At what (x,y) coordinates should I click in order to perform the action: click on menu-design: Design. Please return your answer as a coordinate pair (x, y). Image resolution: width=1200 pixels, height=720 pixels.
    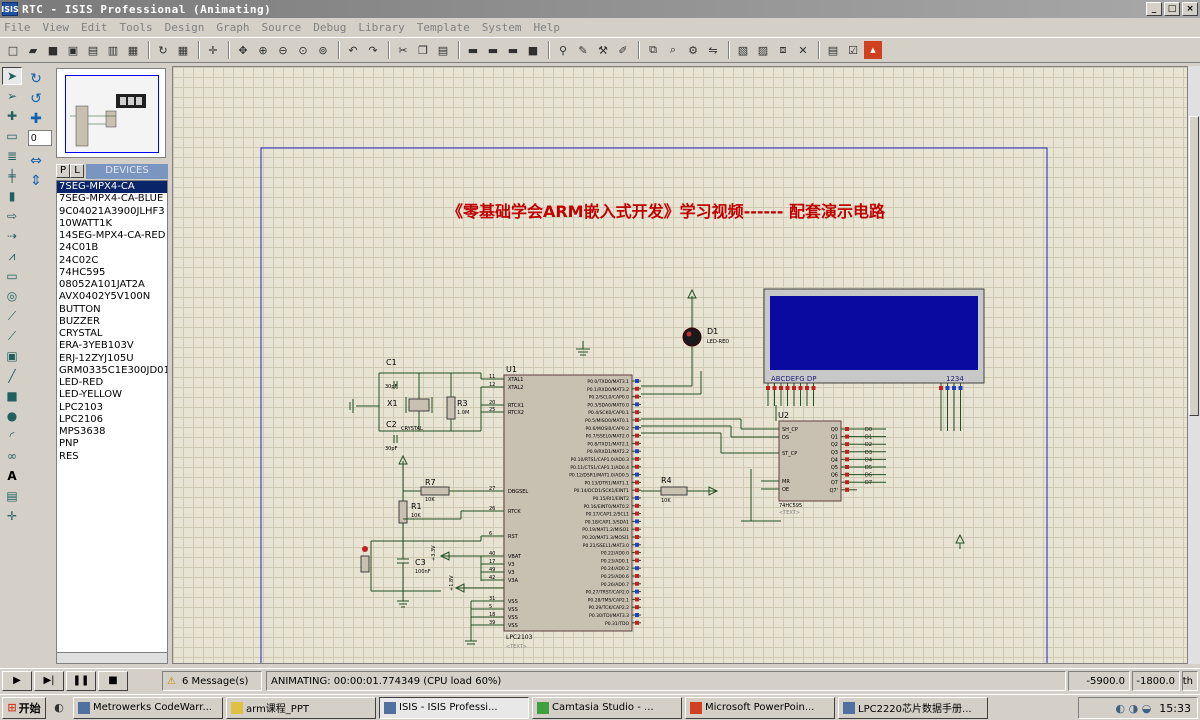
    Looking at the image, I should click on (185, 27).